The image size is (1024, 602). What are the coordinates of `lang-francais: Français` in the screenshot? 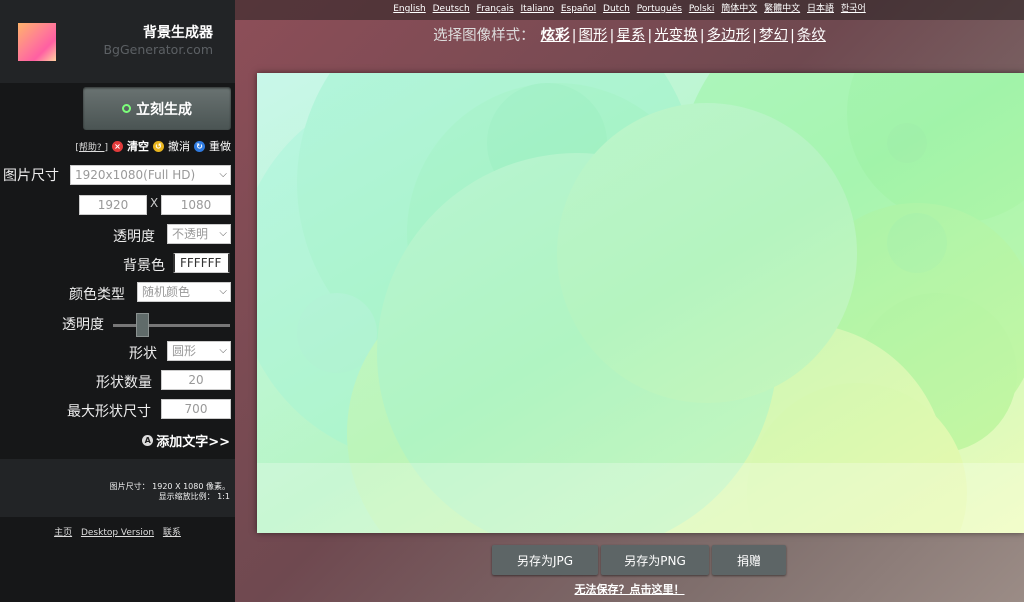 It's located at (495, 9).